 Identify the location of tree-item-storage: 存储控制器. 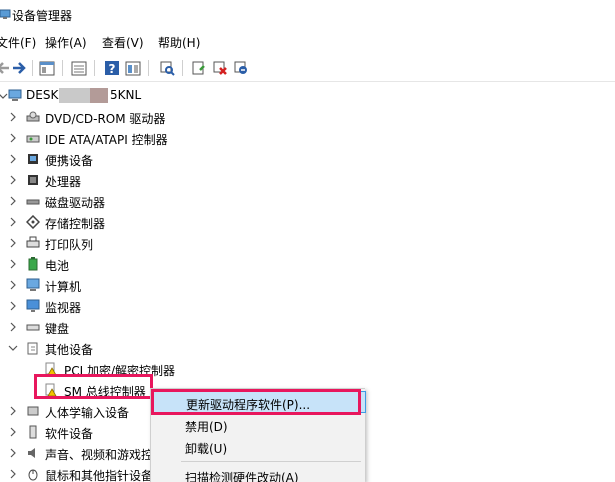
(150, 221).